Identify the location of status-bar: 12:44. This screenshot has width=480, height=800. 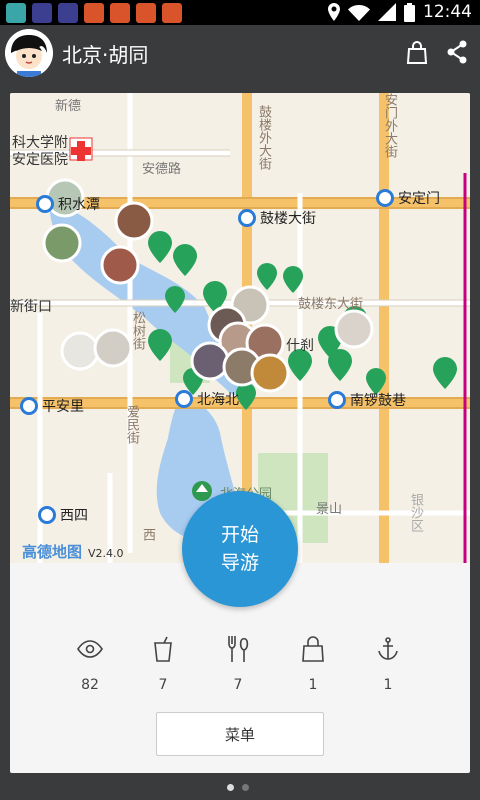
(240, 12).